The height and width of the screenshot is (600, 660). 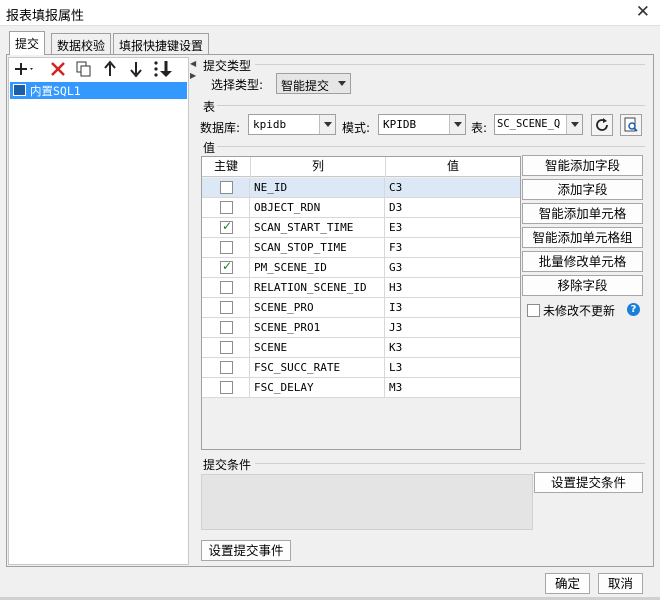 I want to click on table-row: OBJECT_RDN D3, so click(x=361, y=208).